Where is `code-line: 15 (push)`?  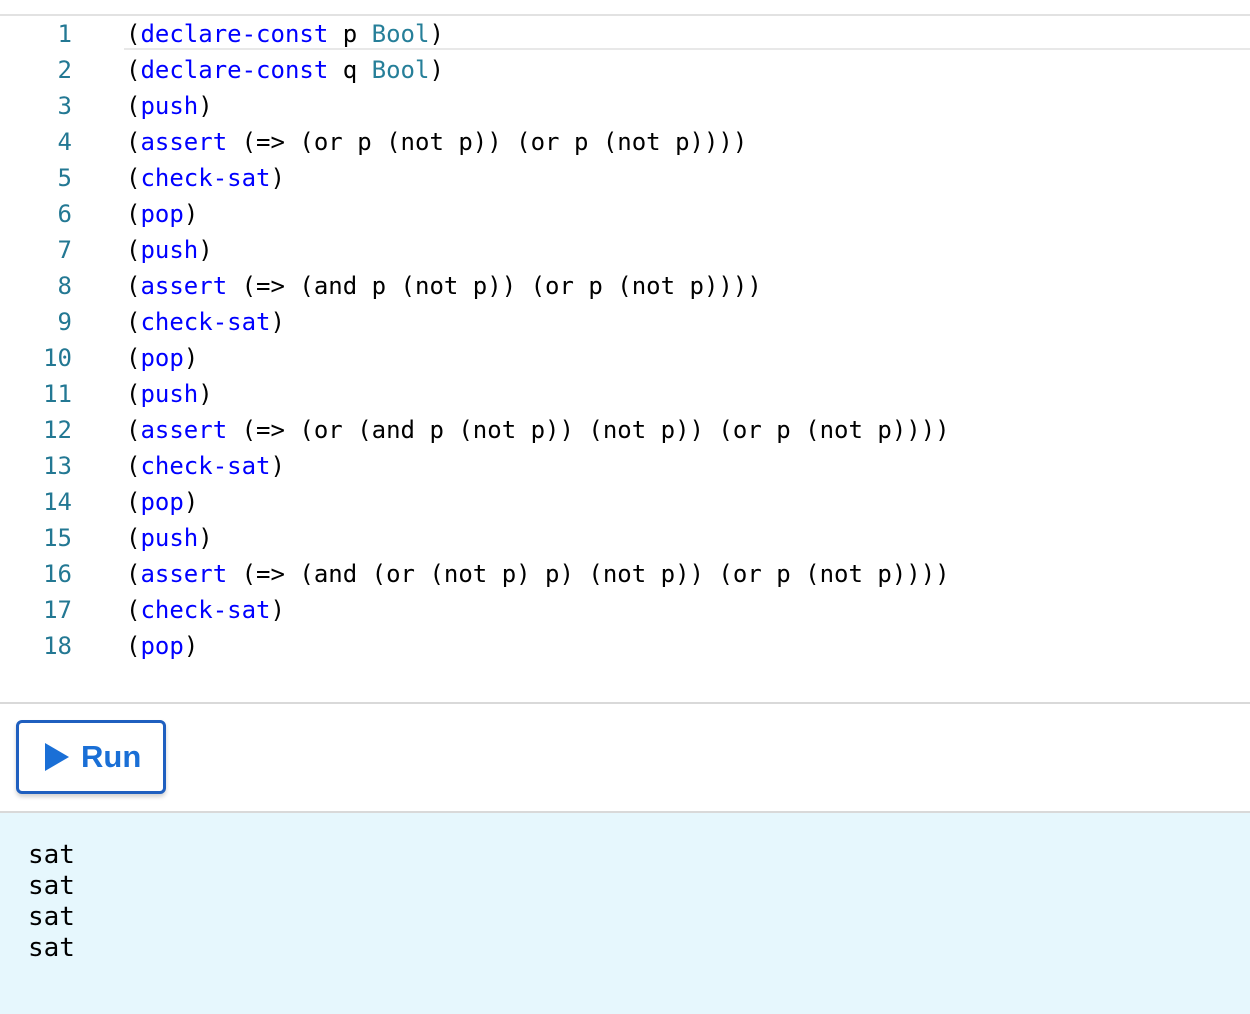
code-line: 15 (push) is located at coordinates (625, 538).